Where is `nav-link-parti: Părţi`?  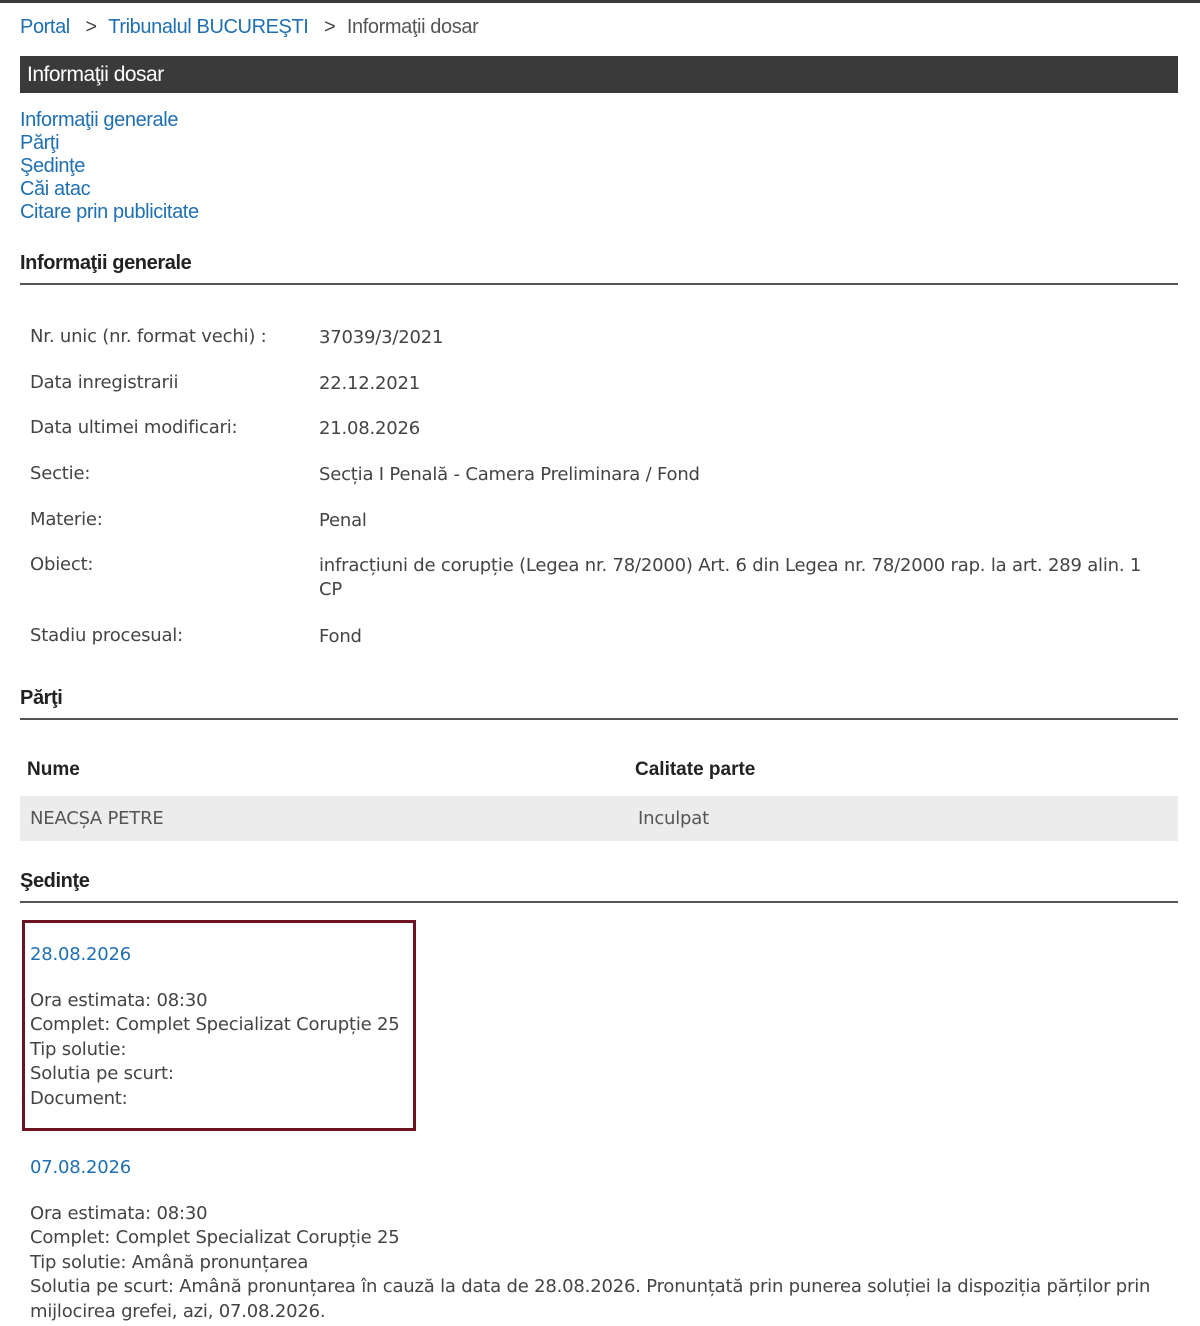 nav-link-parti: Părţi is located at coordinates (109, 143).